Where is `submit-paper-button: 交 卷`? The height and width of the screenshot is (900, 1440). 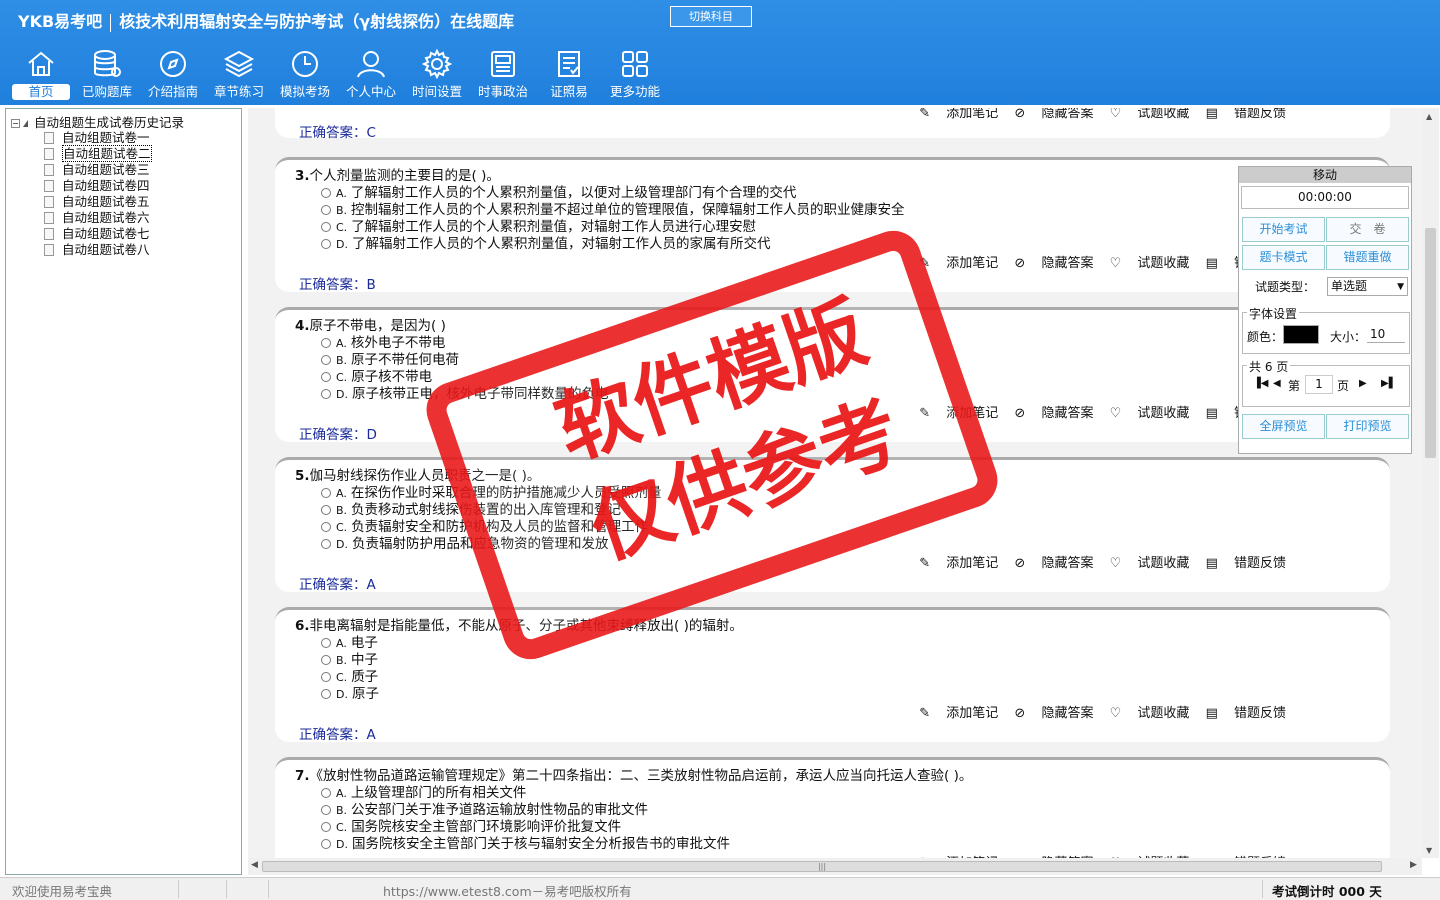 submit-paper-button: 交 卷 is located at coordinates (1367, 229).